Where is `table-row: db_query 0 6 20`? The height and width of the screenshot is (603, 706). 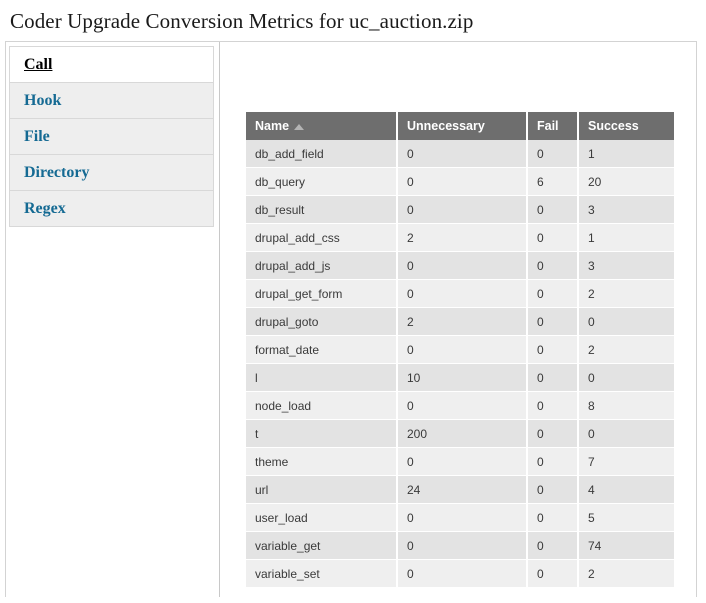
table-row: db_query 0 6 20 is located at coordinates (460, 181).